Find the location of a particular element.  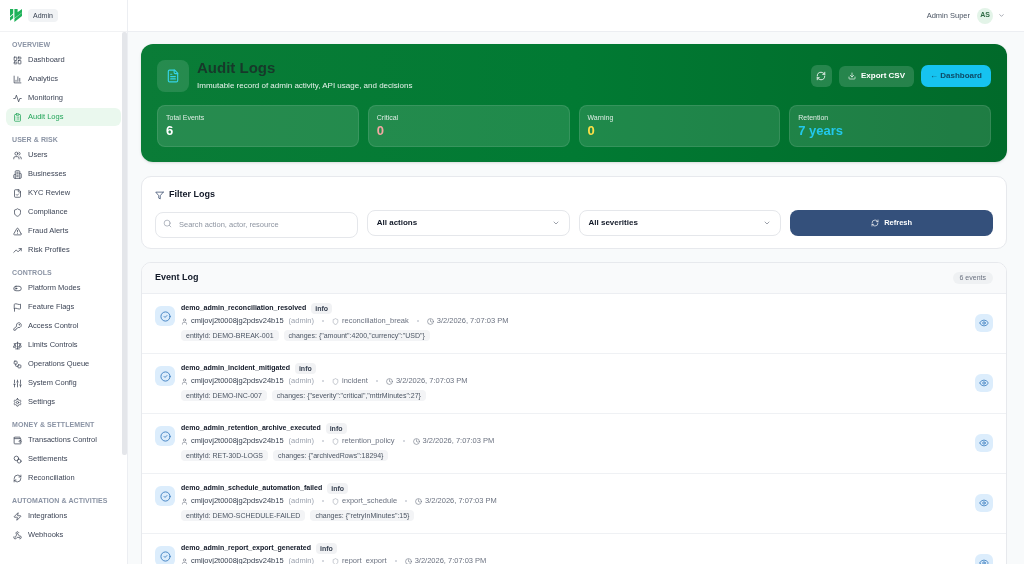

flag-icon is located at coordinates (17, 307).